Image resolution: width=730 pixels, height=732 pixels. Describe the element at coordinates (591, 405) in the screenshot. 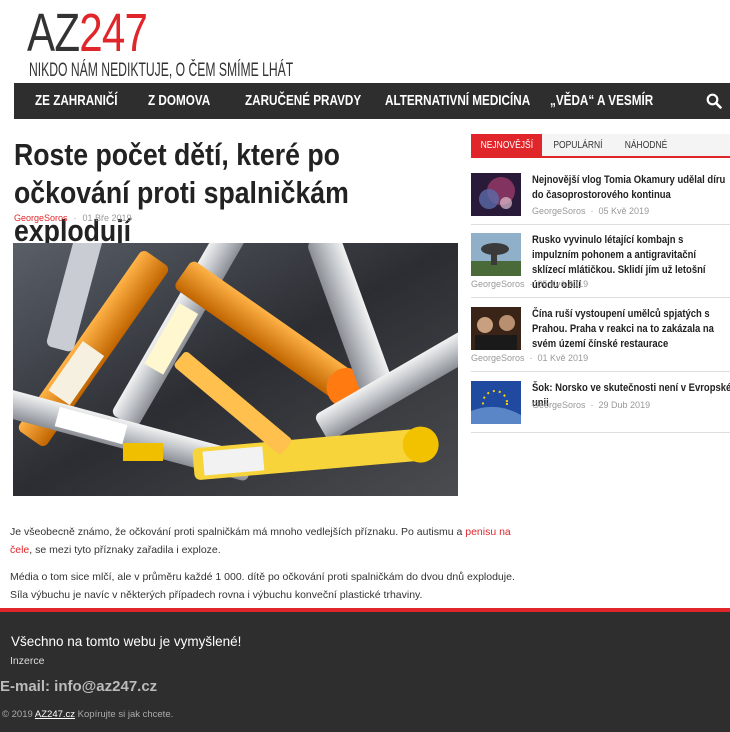

I see `sidebar-item-meta: GeorgeSoros · 29 Dub 2019` at that location.